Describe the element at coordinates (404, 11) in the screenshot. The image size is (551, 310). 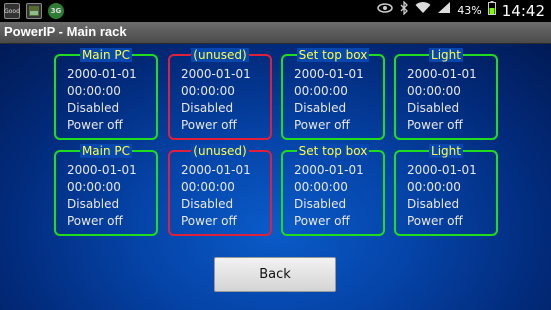
I see `bluetooth-icon` at that location.